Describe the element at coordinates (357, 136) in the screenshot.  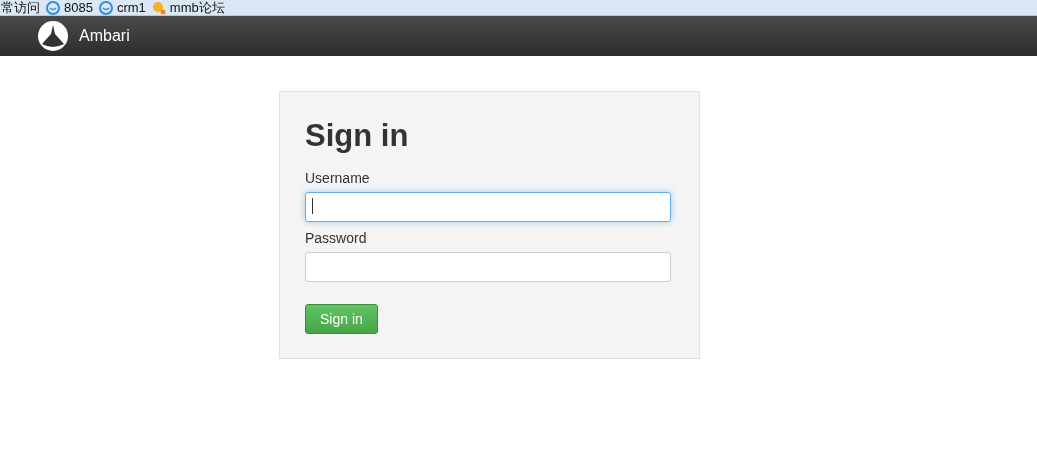
I see `form-title: Sign in` at that location.